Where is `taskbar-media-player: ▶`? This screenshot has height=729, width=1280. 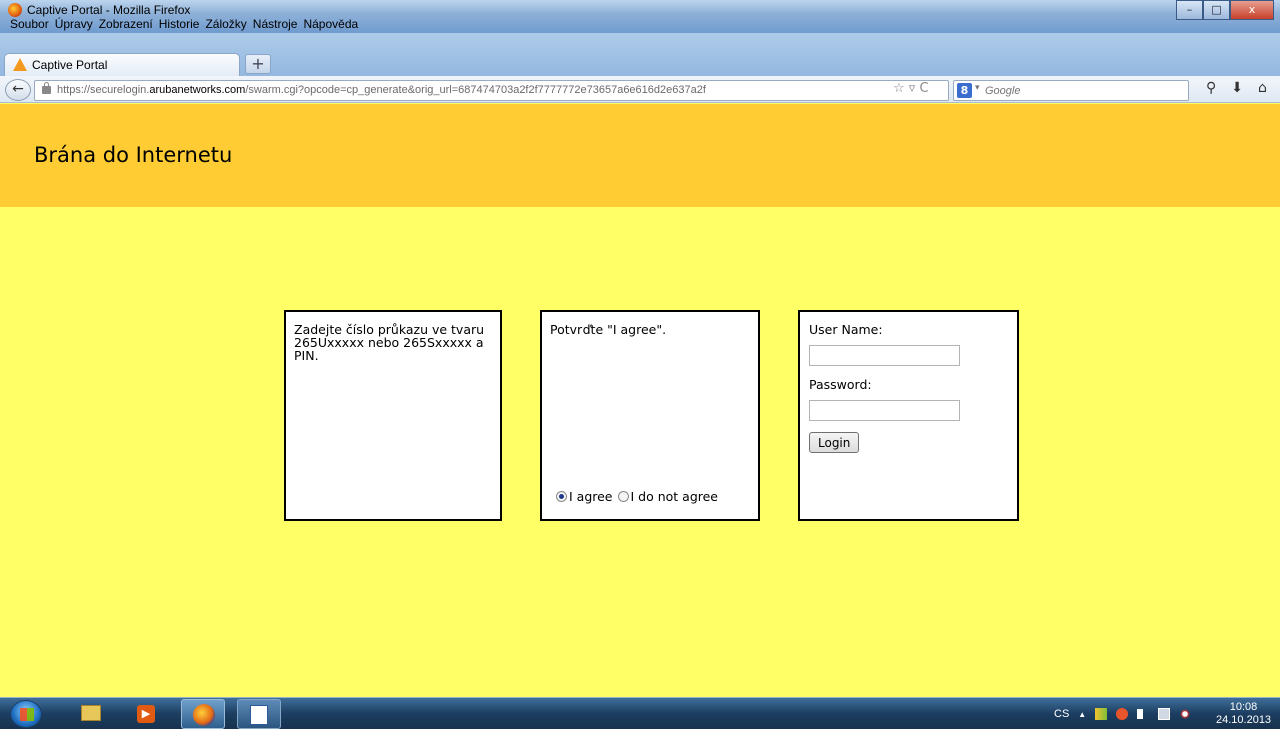 taskbar-media-player: ▶ is located at coordinates (146, 714).